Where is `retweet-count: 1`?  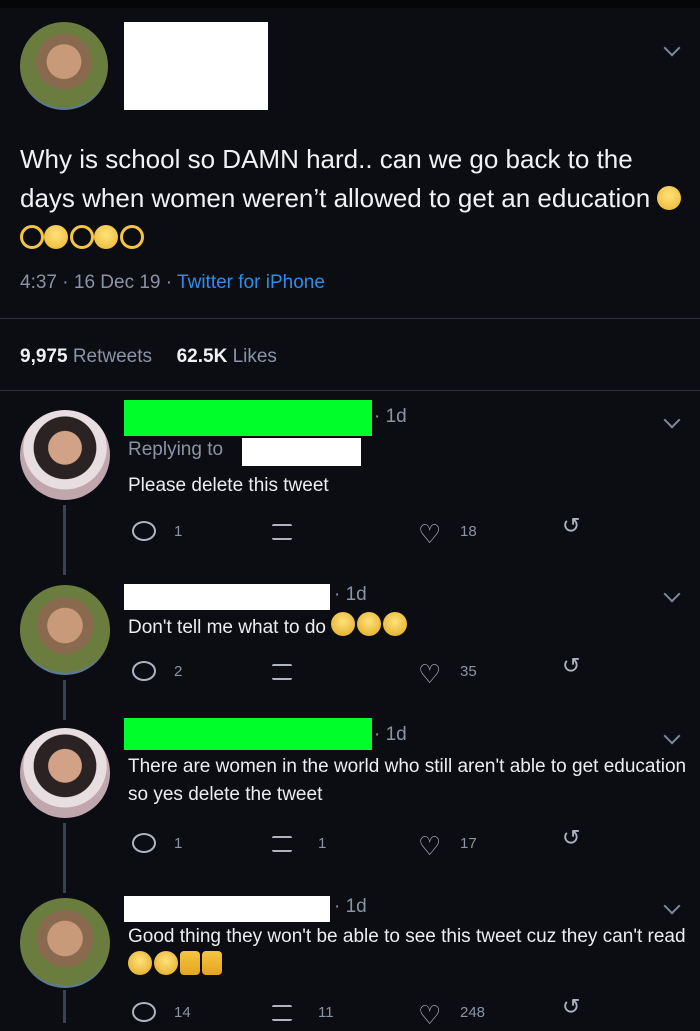 retweet-count: 1 is located at coordinates (322, 843).